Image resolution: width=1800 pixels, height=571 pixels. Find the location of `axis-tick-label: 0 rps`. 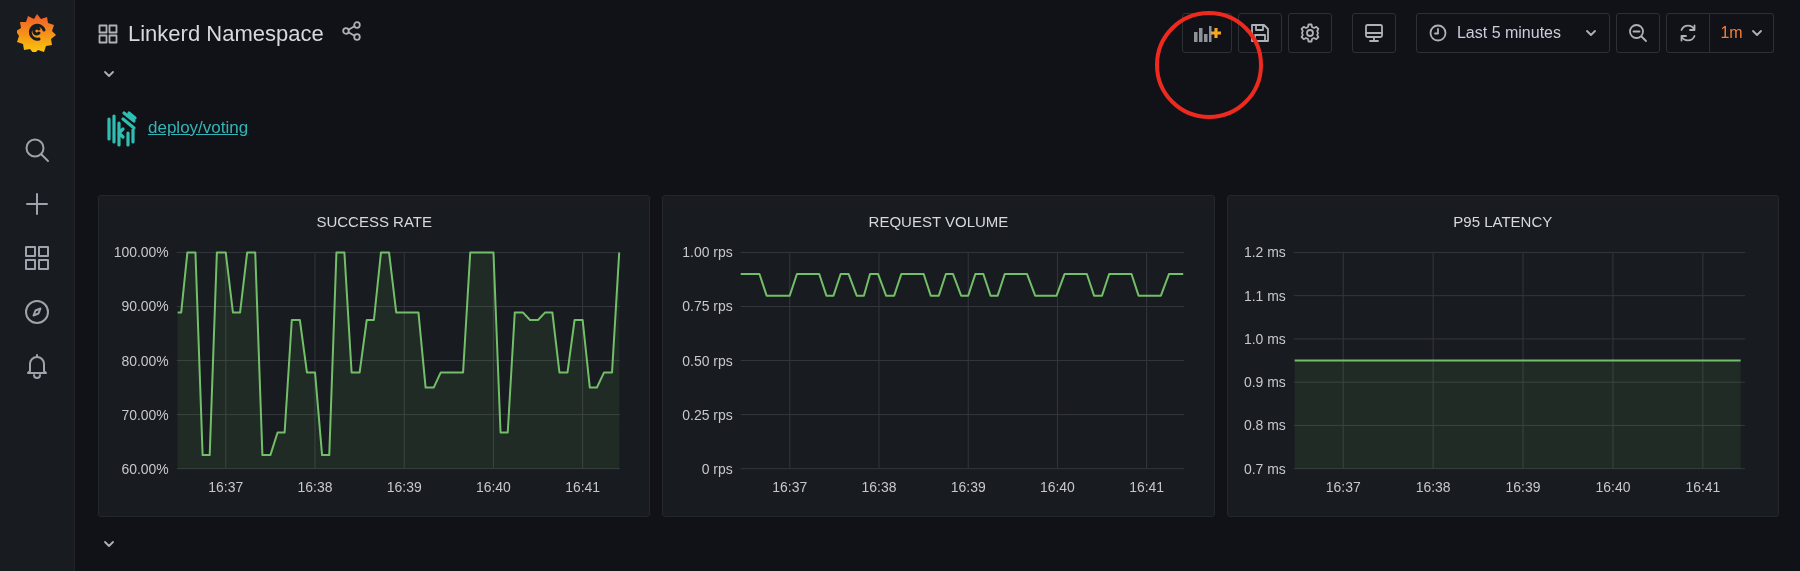

axis-tick-label: 0 rps is located at coordinates (718, 468).